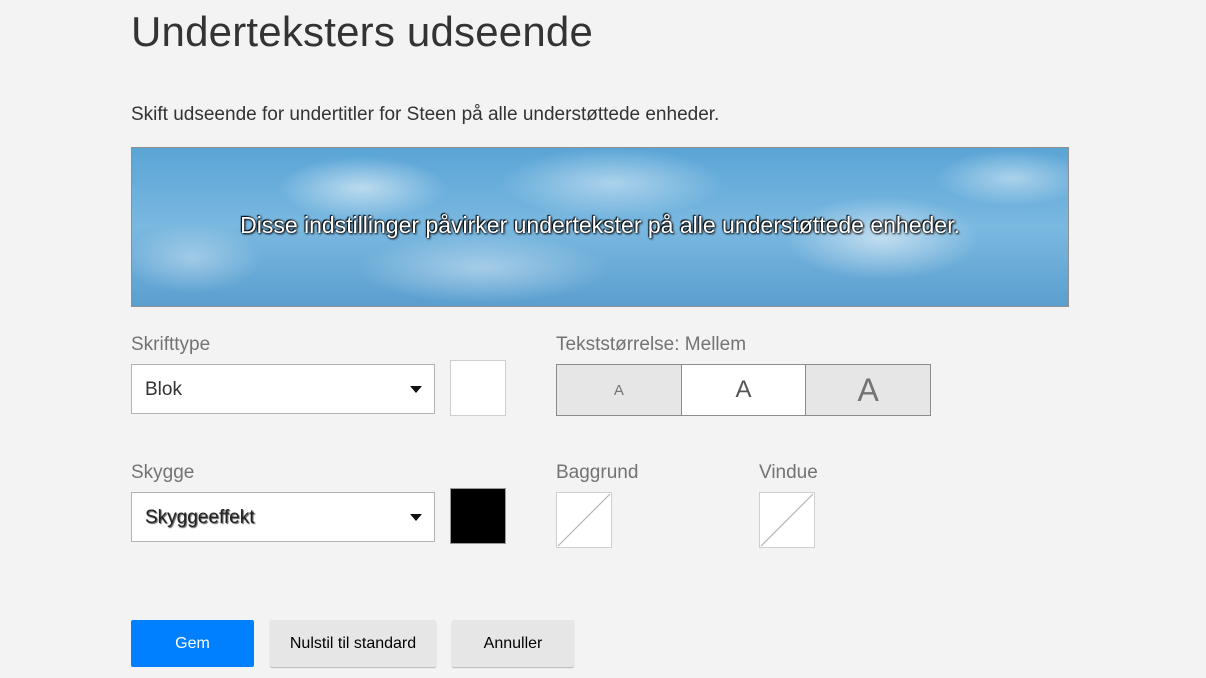 This screenshot has width=1206, height=678. Describe the element at coordinates (597, 472) in the screenshot. I see `background-label: Baggrund` at that location.